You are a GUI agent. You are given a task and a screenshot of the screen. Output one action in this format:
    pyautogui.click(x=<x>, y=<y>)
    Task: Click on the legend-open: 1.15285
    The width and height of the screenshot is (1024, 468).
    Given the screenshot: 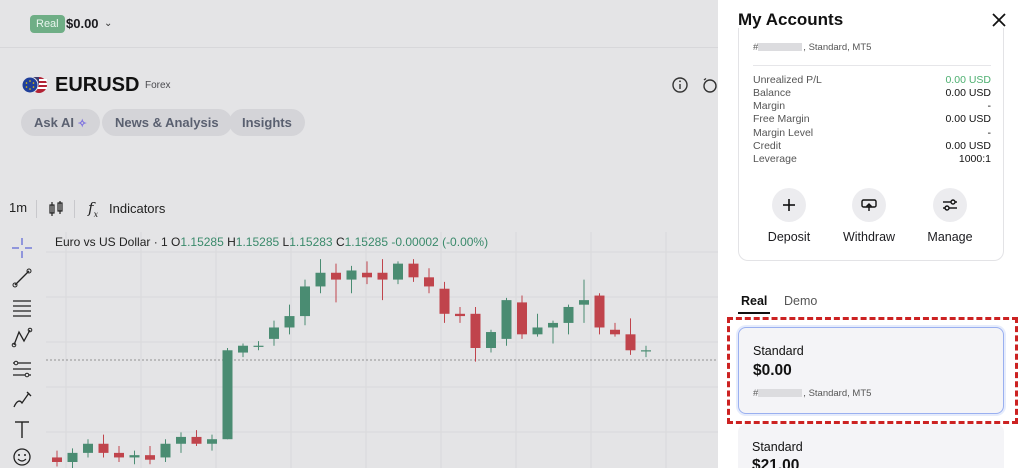 What is the action you would take?
    pyautogui.click(x=202, y=242)
    